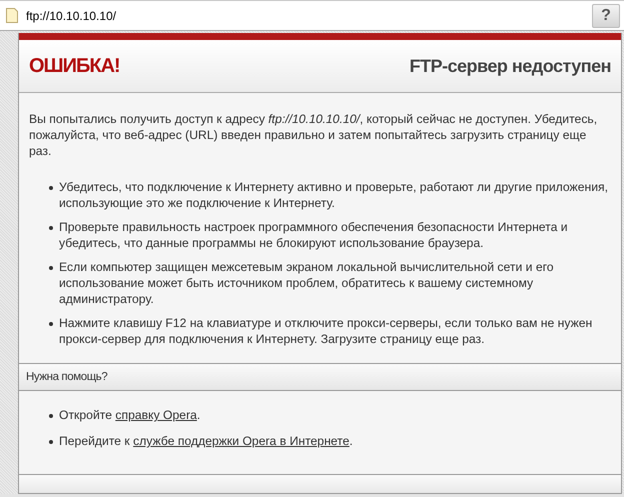 Image resolution: width=624 pixels, height=497 pixels. What do you see at coordinates (313, 135) in the screenshot?
I see `error-message: Вы попытались получить доступ к адресу ftp://10.10.10.10/, который сейчас не доступен. Убедитесь, пожалуйста, что веб-адрес (URL) введен правильно и затем попытайтесь загрузить страницу еще раз.` at bounding box center [313, 135].